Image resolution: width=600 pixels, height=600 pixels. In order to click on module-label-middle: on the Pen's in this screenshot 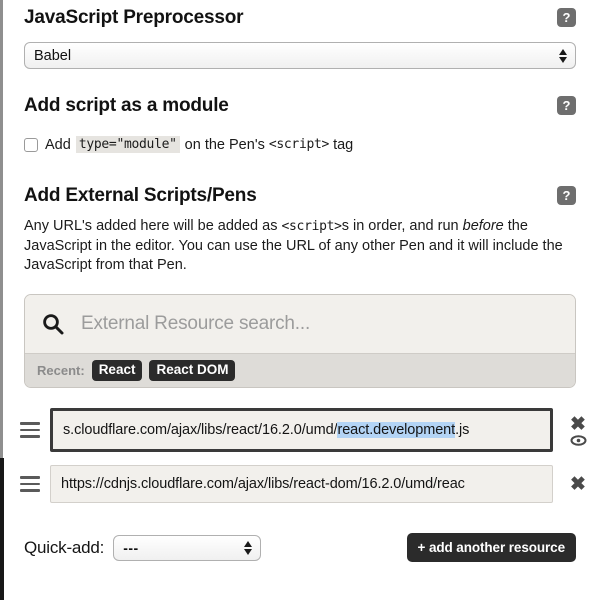, I will do `click(224, 144)`.